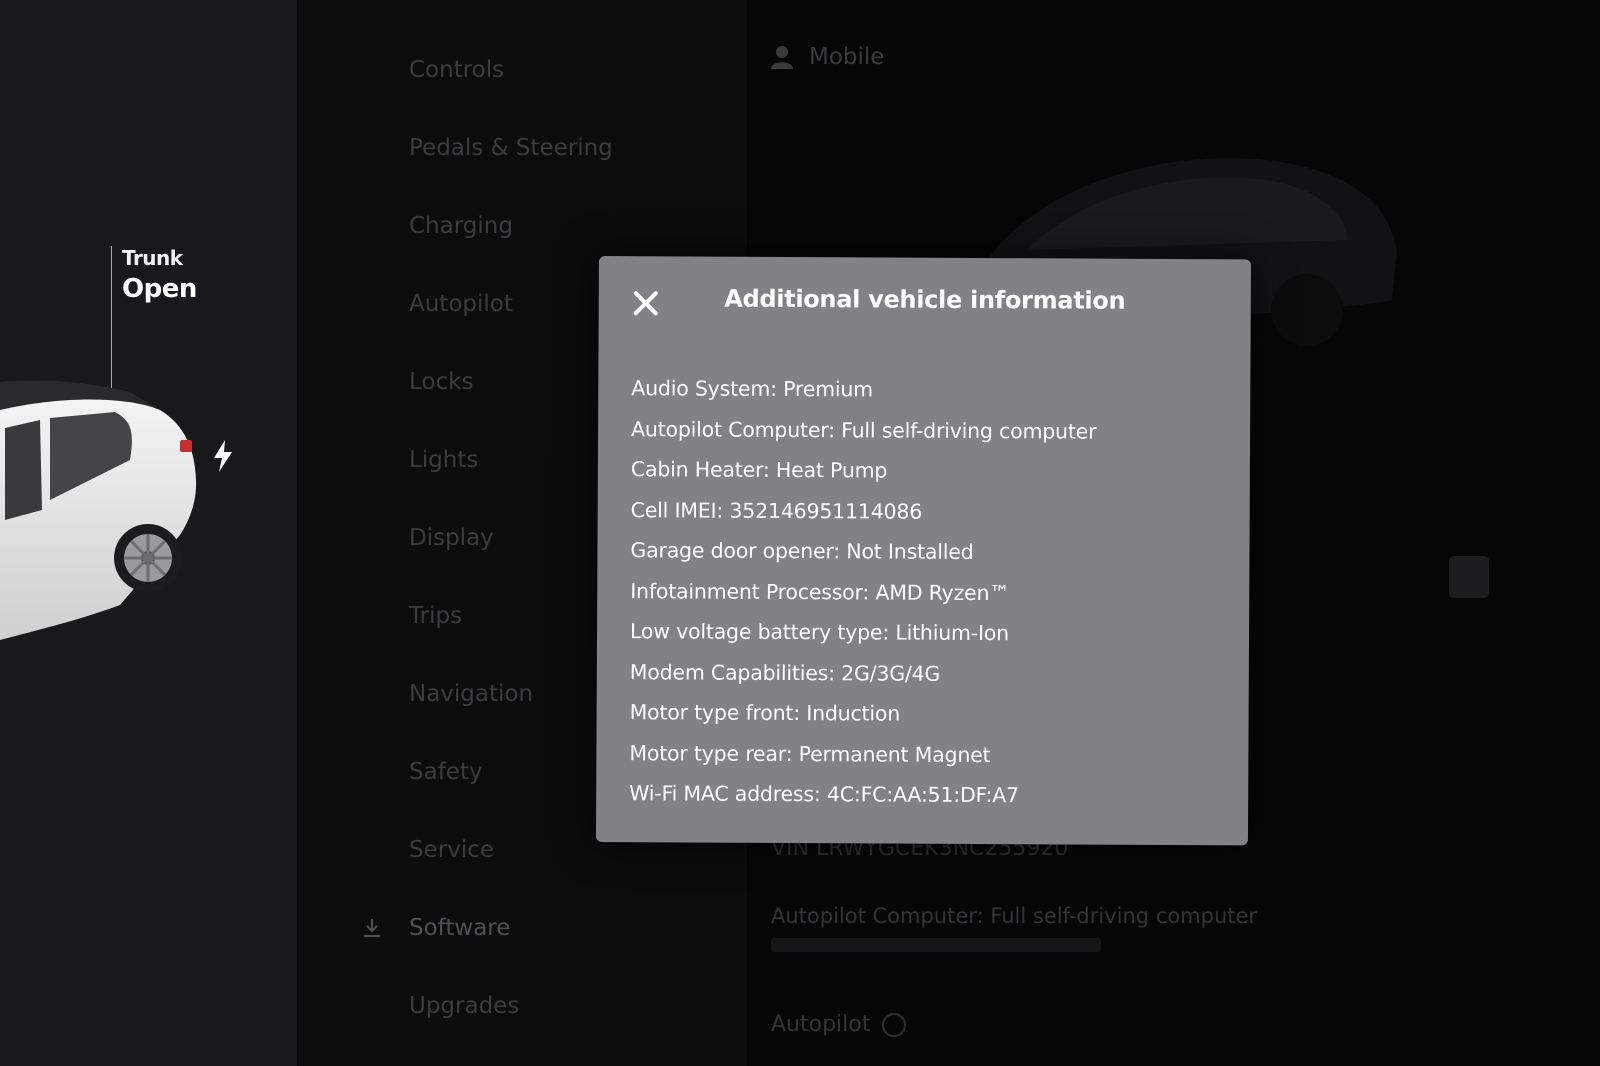 The width and height of the screenshot is (1600, 1066). Describe the element at coordinates (441, 382) in the screenshot. I see `nav-item-label: Locks` at that location.